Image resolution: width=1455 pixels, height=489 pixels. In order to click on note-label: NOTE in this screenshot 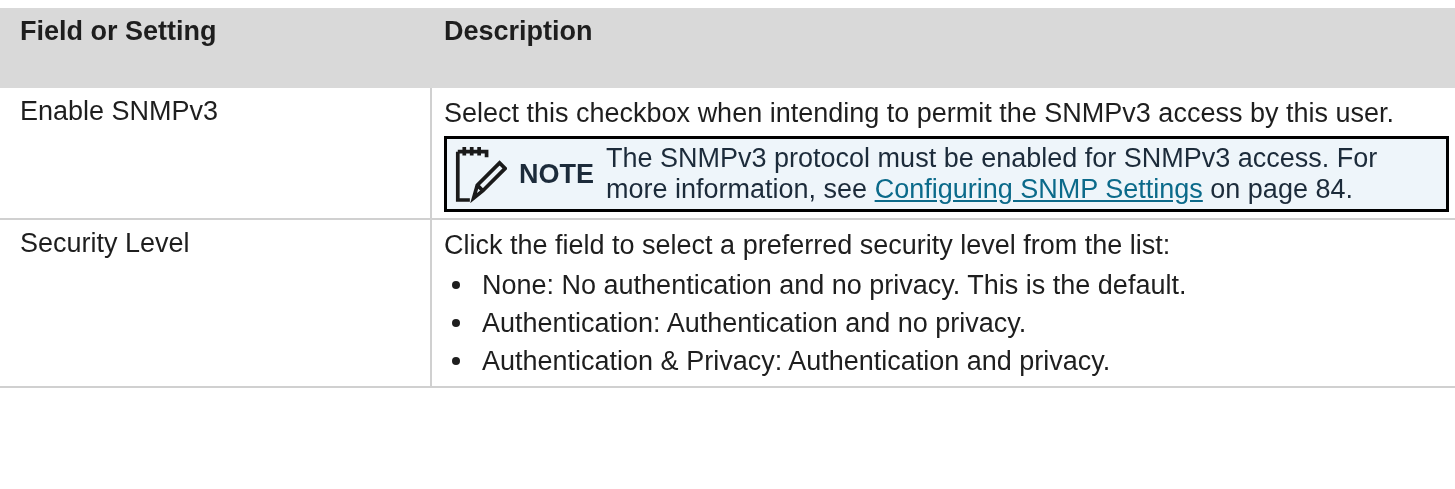, I will do `click(556, 174)`.